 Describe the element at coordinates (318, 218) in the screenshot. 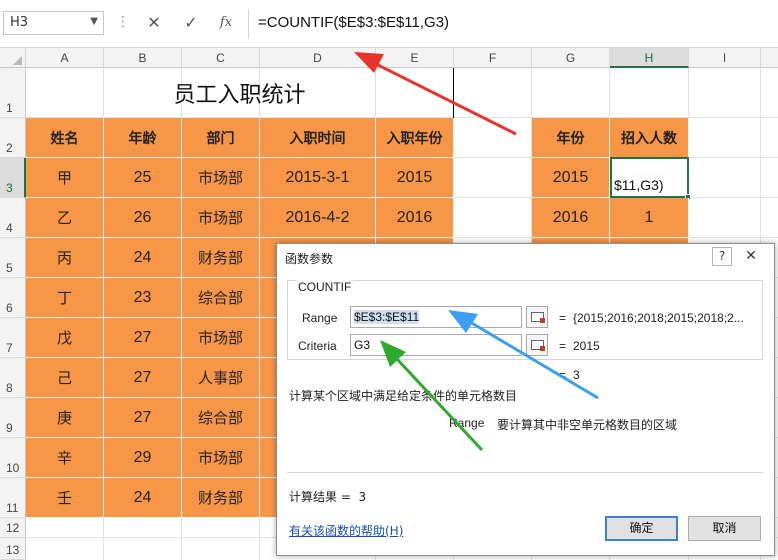

I see `table-cell: 2016-4-2` at that location.